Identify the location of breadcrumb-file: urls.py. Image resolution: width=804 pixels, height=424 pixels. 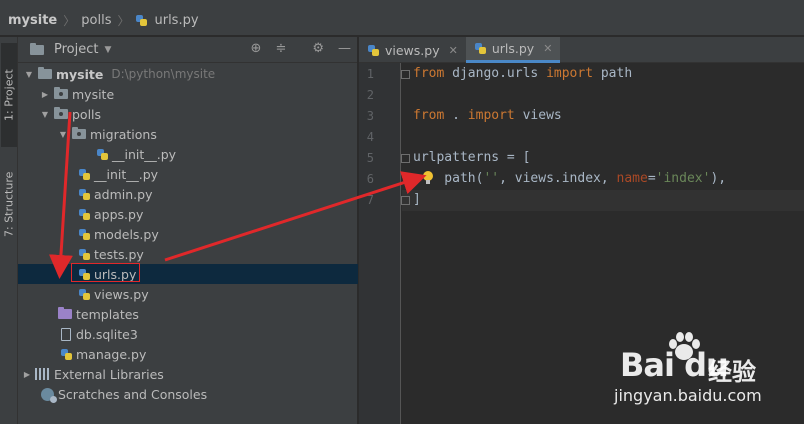
(176, 20).